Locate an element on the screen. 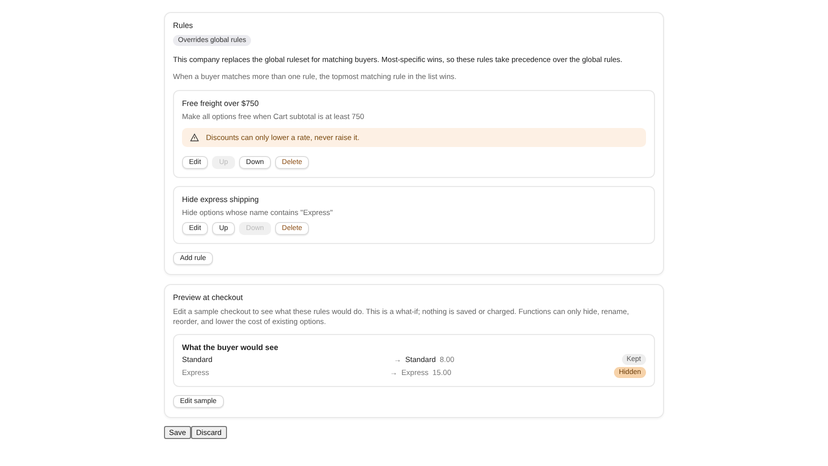 The height and width of the screenshot is (466, 828). warning-icon is located at coordinates (194, 137).